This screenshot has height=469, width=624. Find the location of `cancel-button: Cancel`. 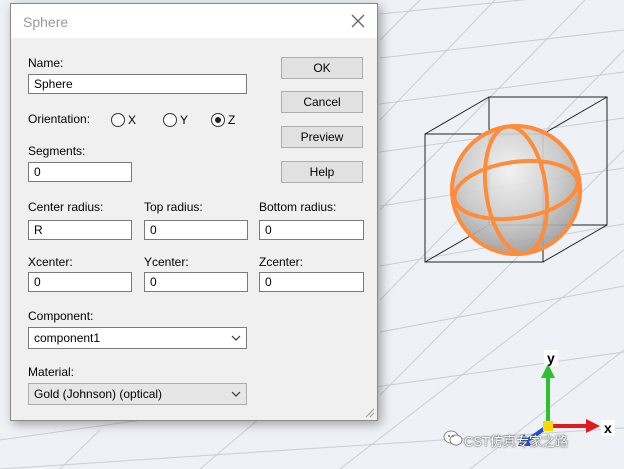

cancel-button: Cancel is located at coordinates (322, 102).